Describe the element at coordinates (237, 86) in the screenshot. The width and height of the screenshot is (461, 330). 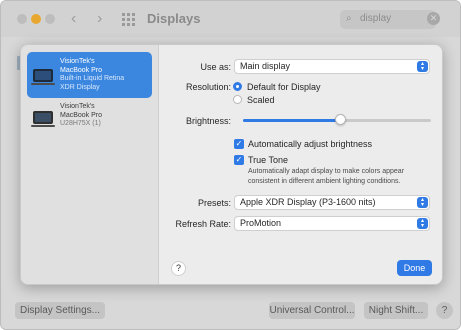
I see `resolution-default-radio` at that location.